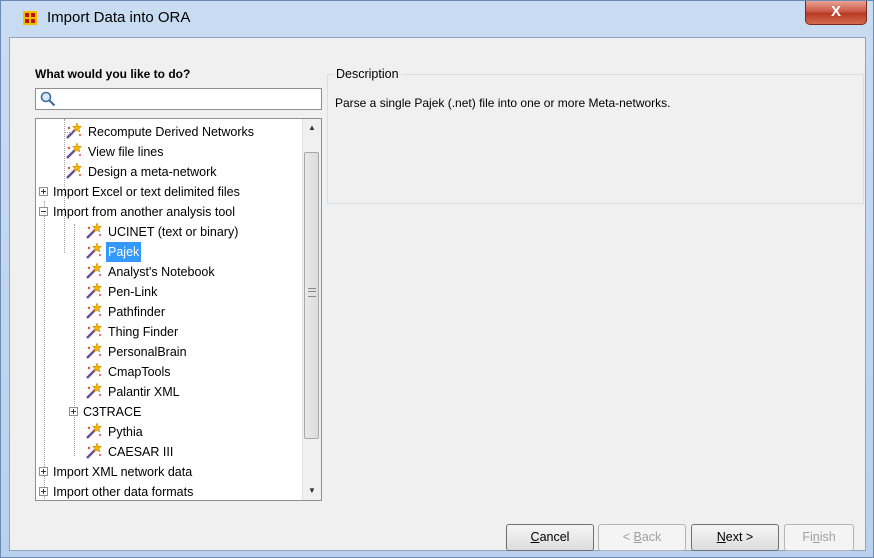 This screenshot has width=874, height=558. I want to click on collapse-icon, so click(43, 211).